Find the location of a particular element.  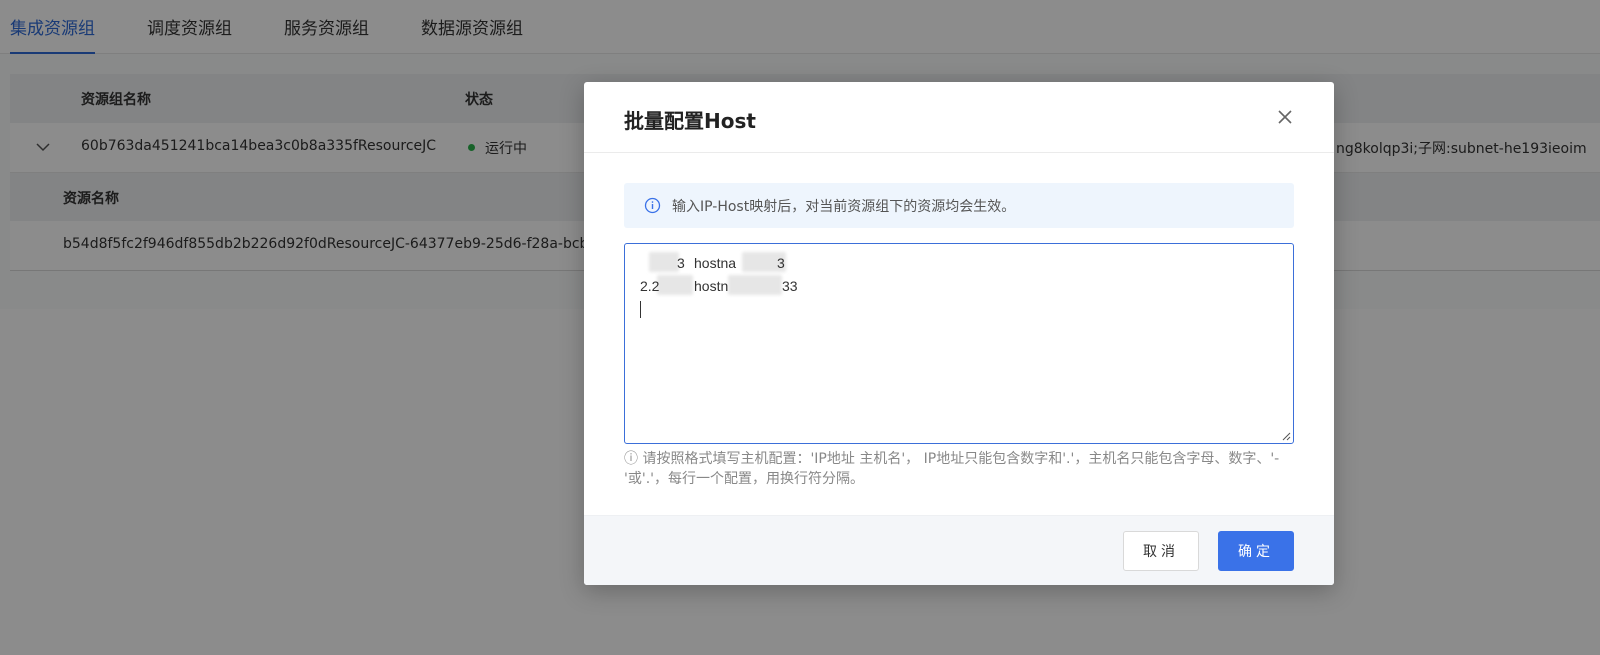

textarea-line-suffix: 3 is located at coordinates (781, 263).